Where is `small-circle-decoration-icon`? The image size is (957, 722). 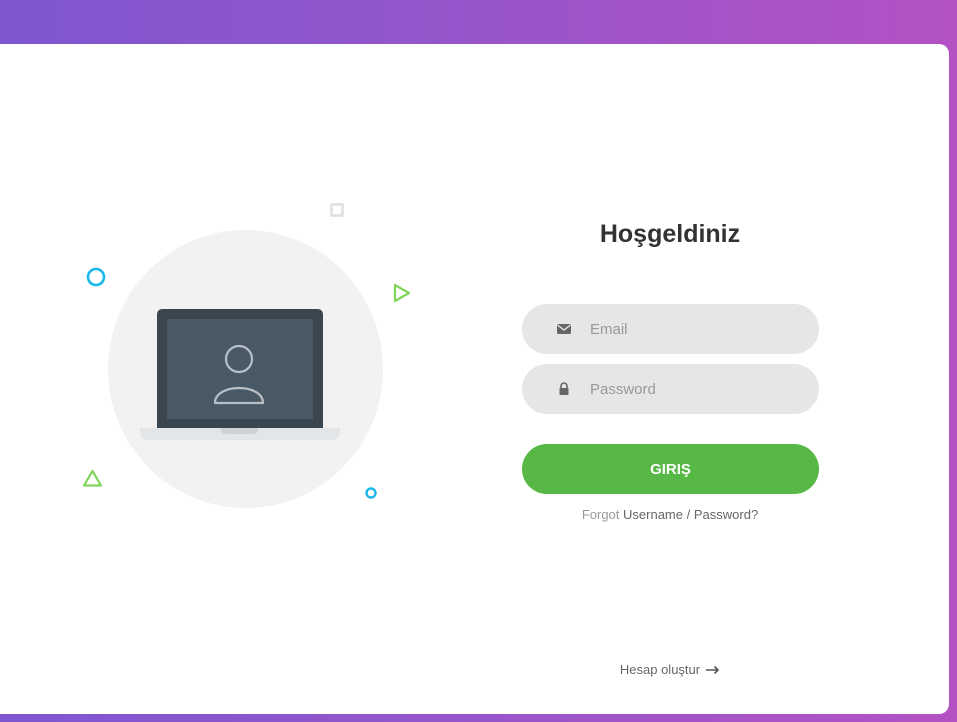
small-circle-decoration-icon is located at coordinates (371, 493).